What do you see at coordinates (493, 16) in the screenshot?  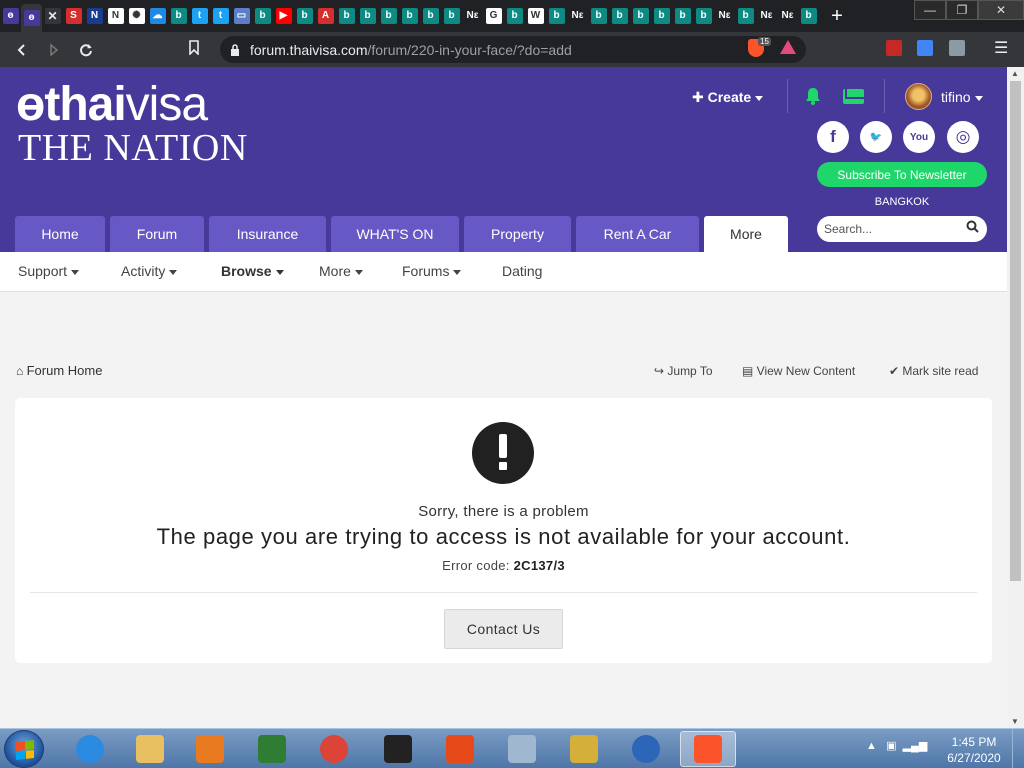 I see `browser-tab: G` at bounding box center [493, 16].